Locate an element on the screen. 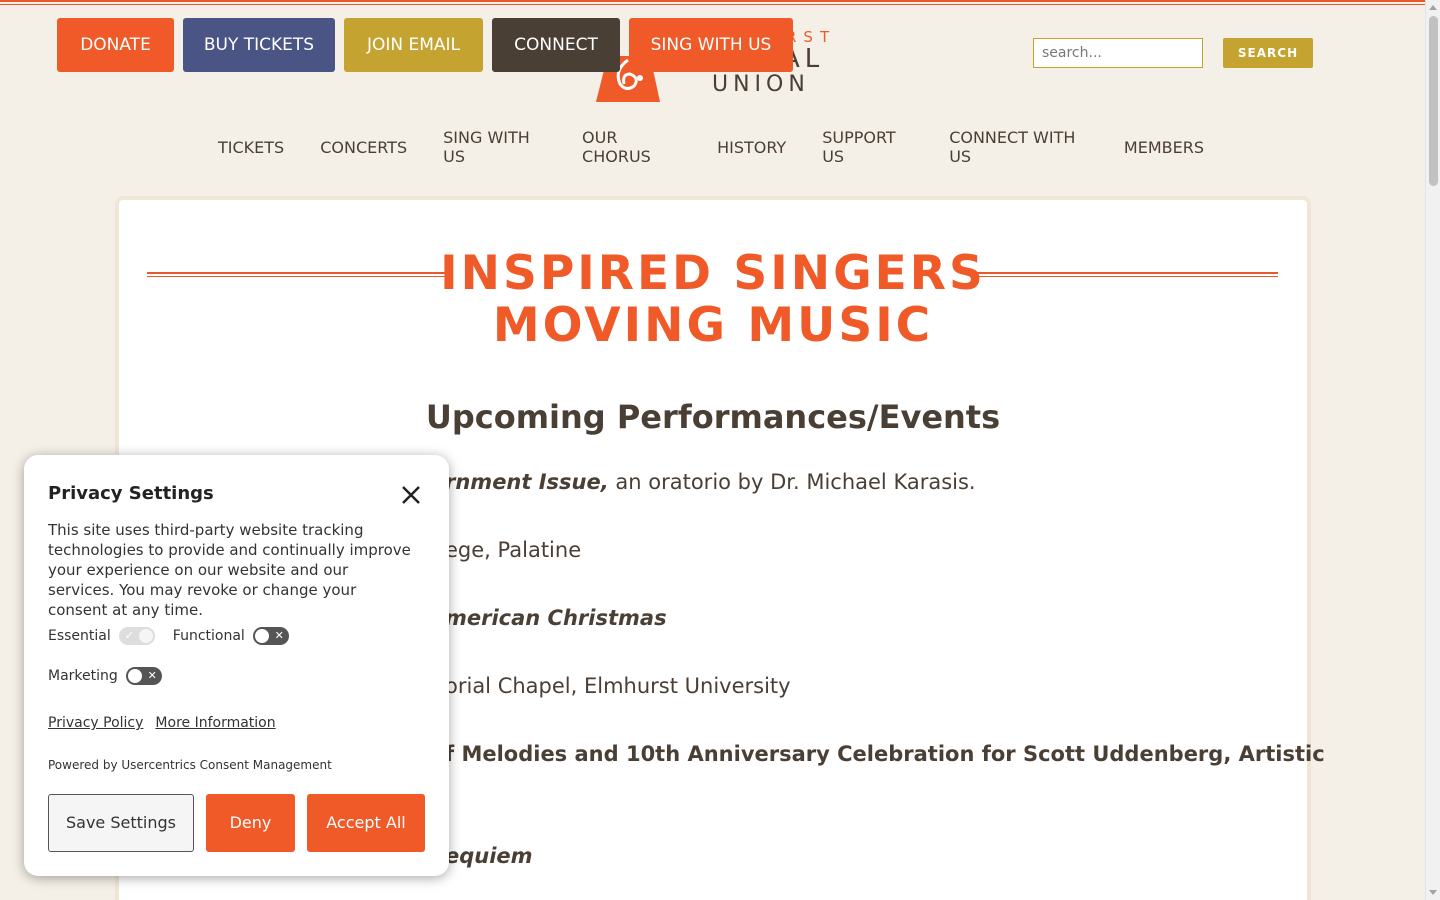  search-button: SEARCH is located at coordinates (1268, 53).